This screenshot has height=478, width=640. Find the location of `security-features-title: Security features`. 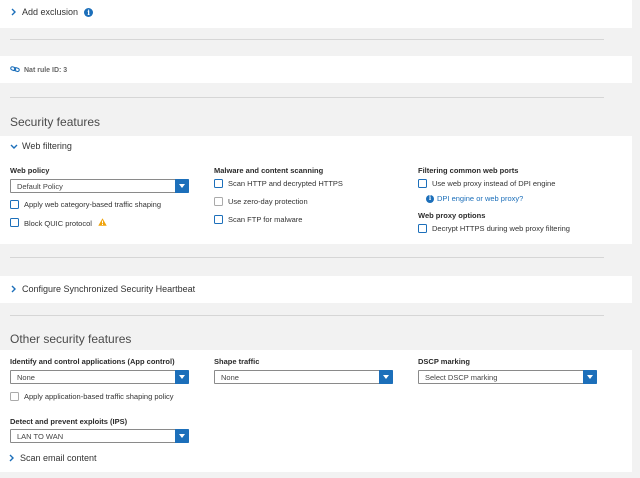

security-features-title: Security features is located at coordinates (55, 122).